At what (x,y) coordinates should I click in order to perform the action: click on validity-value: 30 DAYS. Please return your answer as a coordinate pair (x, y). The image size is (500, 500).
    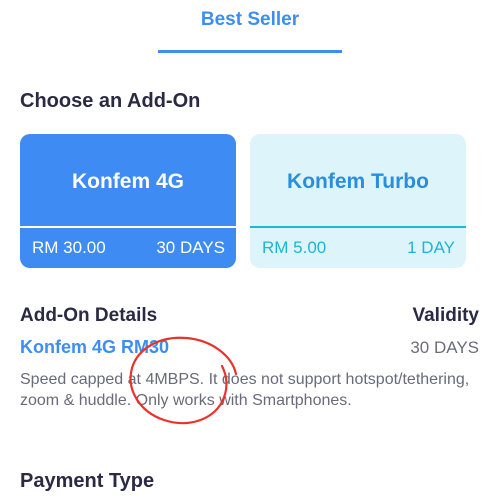
    Looking at the image, I should click on (444, 347).